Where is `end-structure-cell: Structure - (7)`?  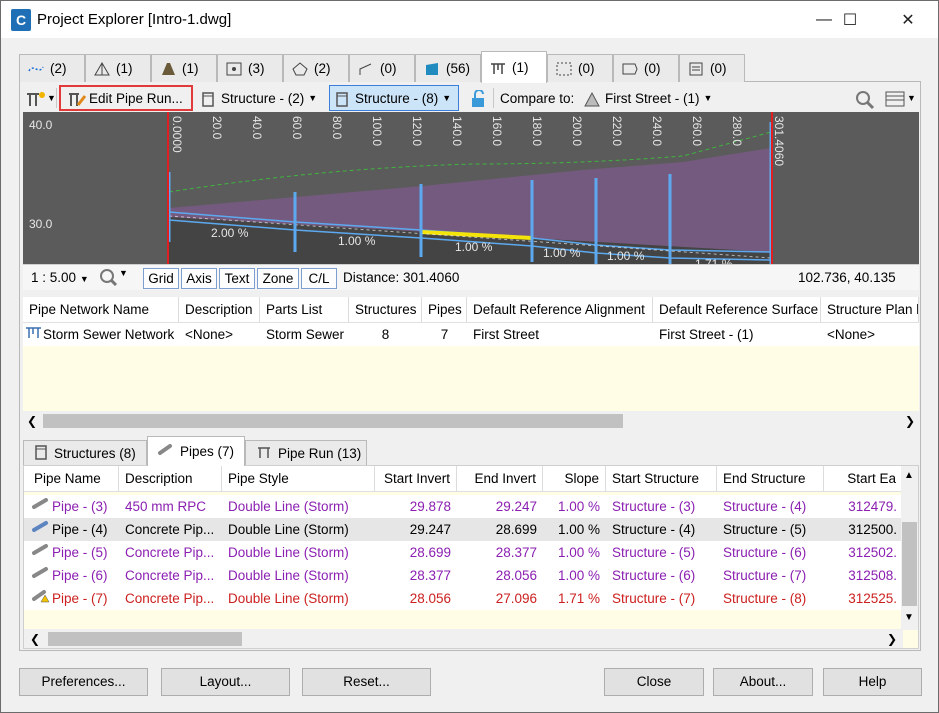
end-structure-cell: Structure - (7) is located at coordinates (765, 575).